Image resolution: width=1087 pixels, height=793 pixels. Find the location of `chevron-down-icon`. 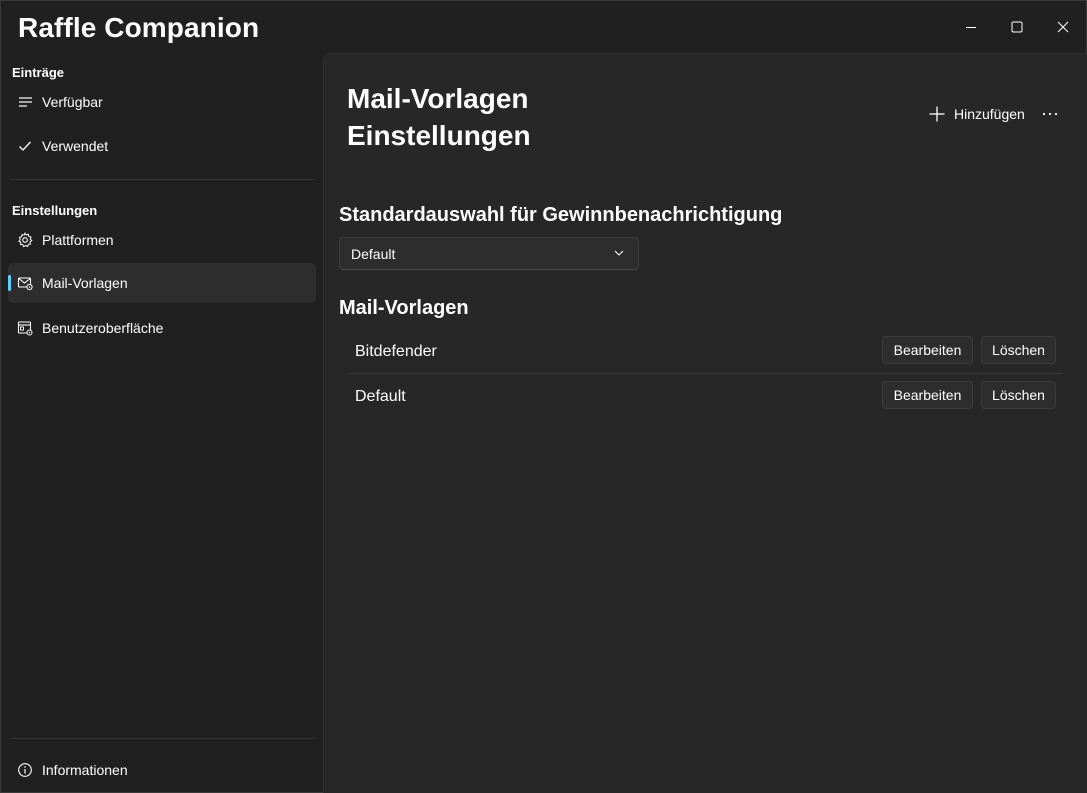

chevron-down-icon is located at coordinates (619, 253).